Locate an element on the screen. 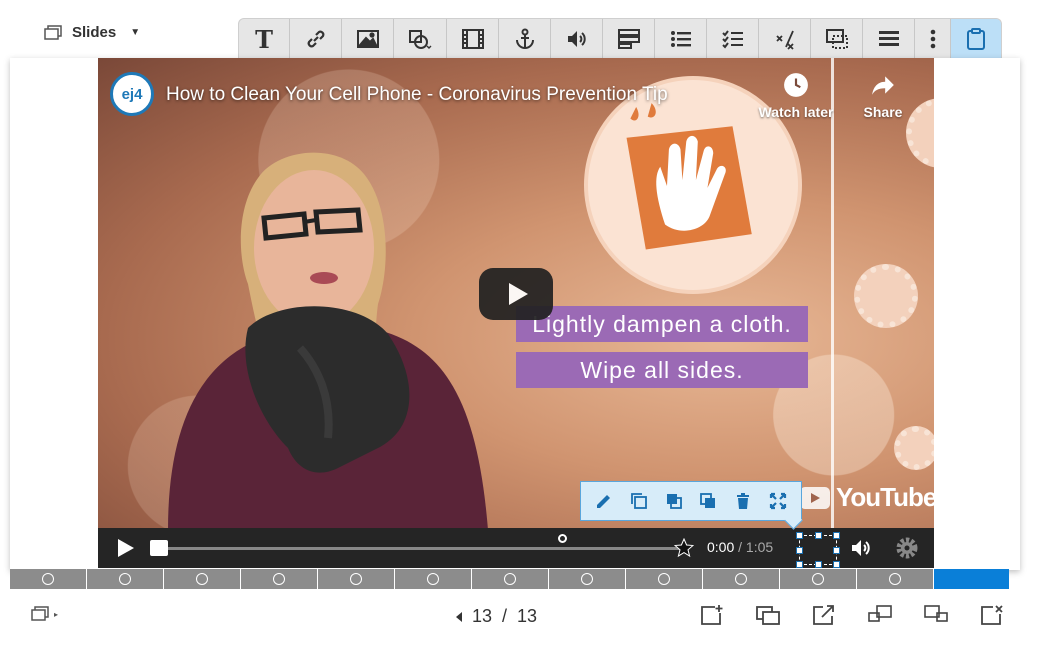  form-icon is located at coordinates (628, 39).